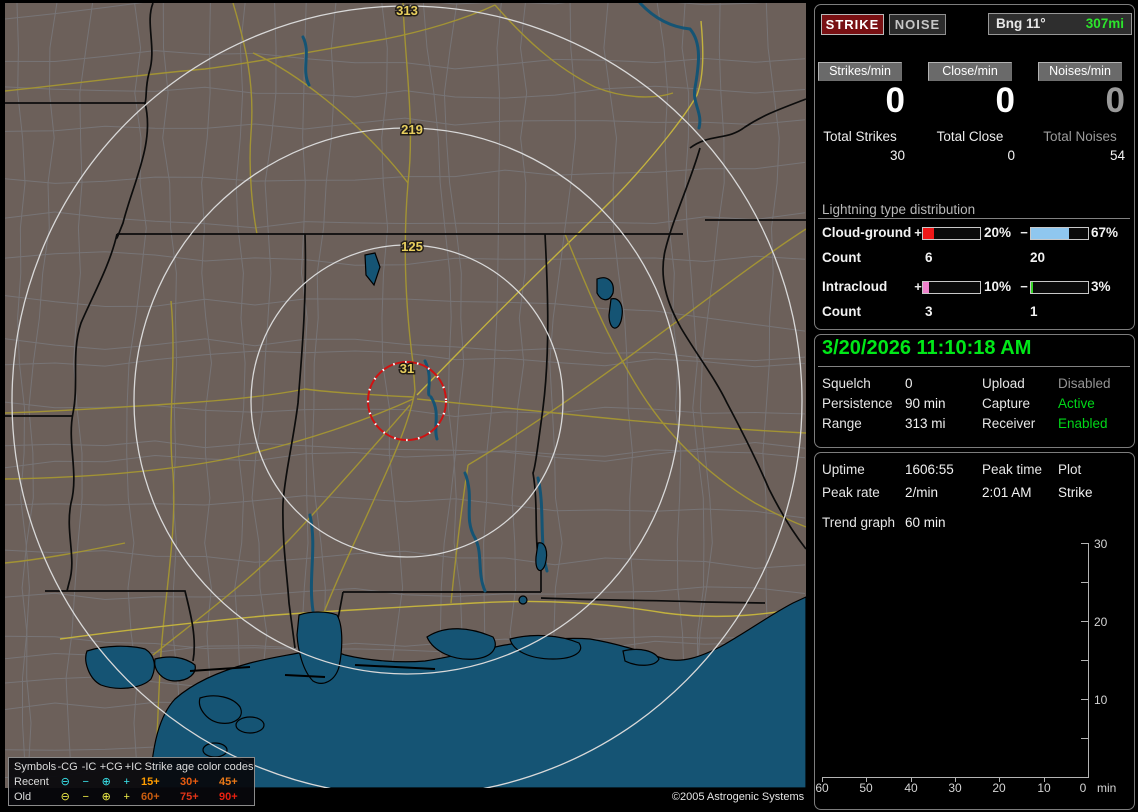  What do you see at coordinates (199, 767) in the screenshot?
I see `legend-age-header: Strike age color codes` at bounding box center [199, 767].